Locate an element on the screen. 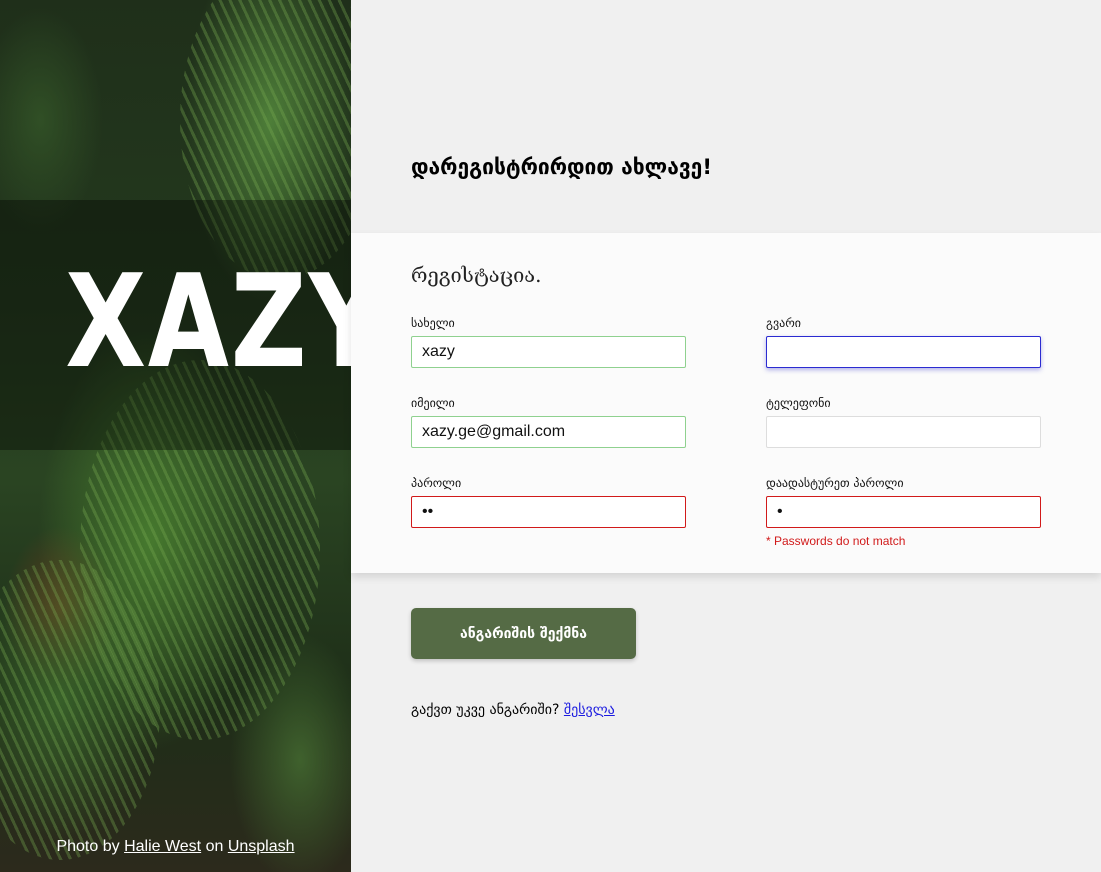  photo-credit: Photo by Halie West on Unsplash is located at coordinates (175, 847).